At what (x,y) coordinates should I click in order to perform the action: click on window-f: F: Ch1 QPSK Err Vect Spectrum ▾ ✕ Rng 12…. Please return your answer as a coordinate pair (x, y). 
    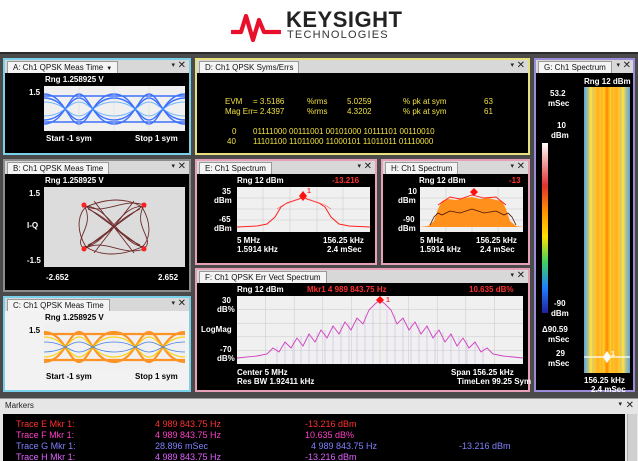
    Looking at the image, I should click on (363, 330).